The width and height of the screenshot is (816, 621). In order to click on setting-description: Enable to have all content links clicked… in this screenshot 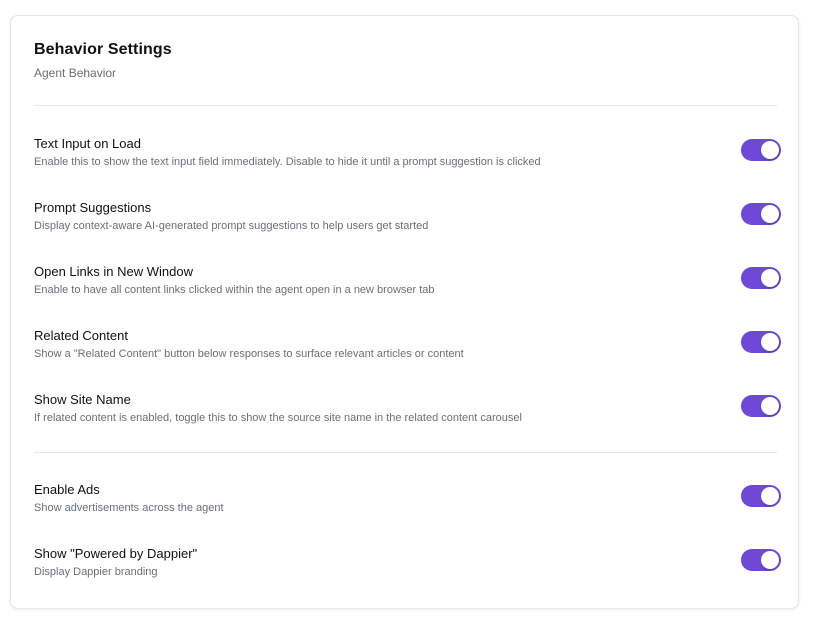, I will do `click(234, 290)`.